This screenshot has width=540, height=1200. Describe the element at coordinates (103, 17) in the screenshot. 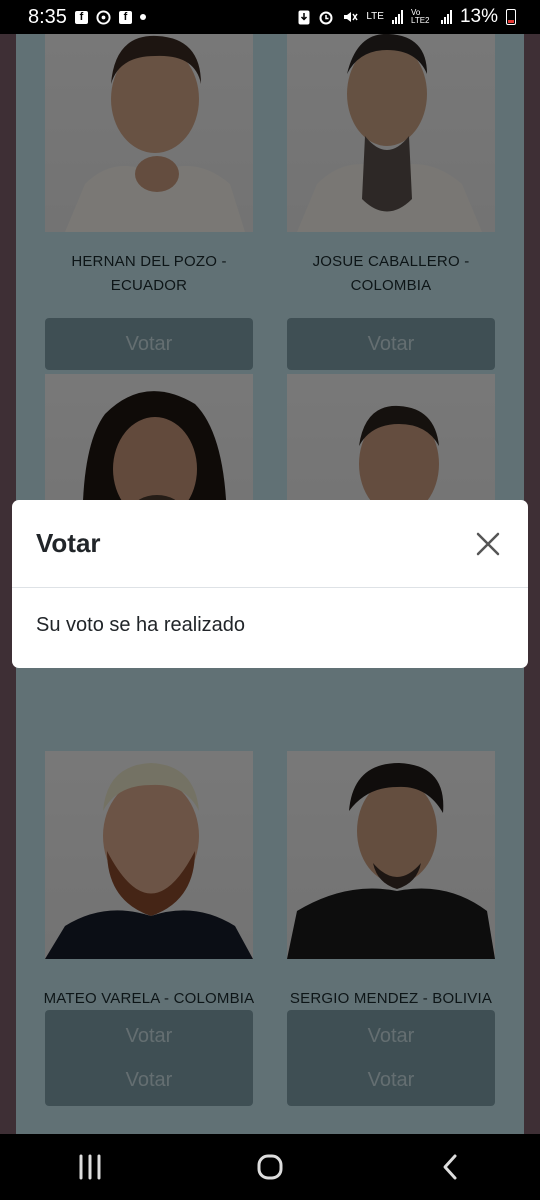

I see `messenger-icon` at that location.